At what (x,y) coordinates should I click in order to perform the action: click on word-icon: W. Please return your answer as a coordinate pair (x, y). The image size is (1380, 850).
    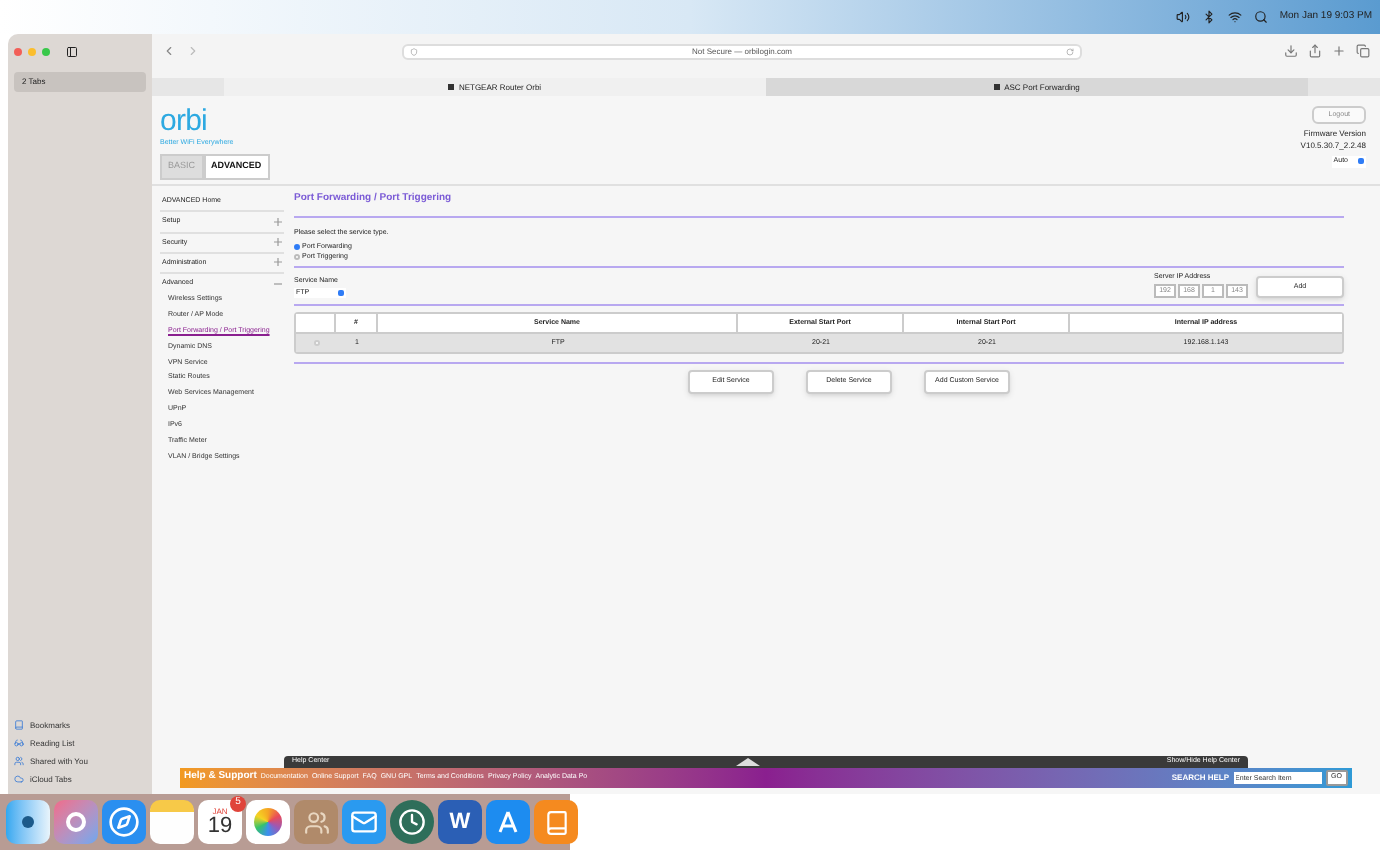
    Looking at the image, I should click on (460, 822).